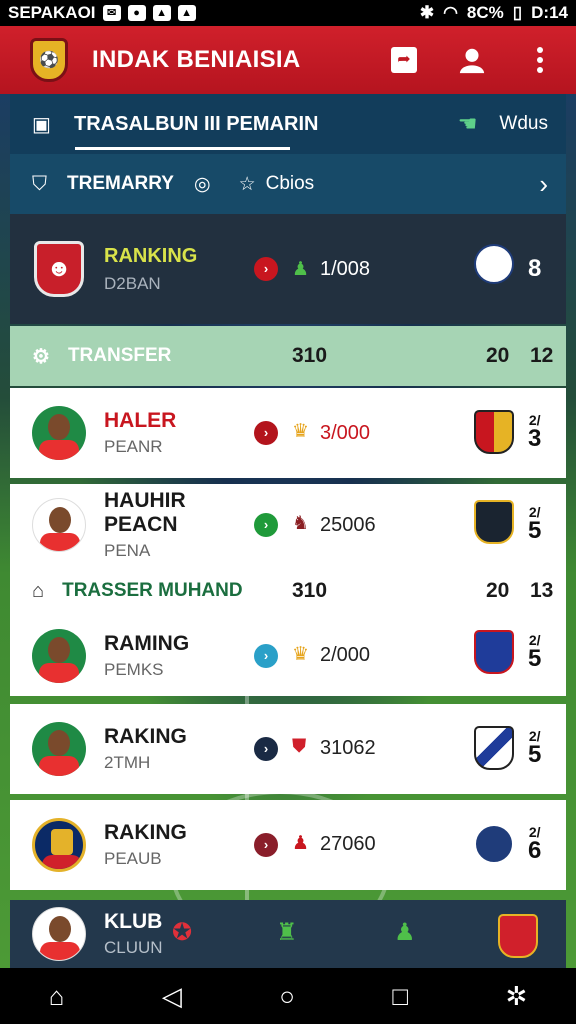 Image resolution: width=576 pixels, height=1024 pixels. What do you see at coordinates (400, 996) in the screenshot?
I see `recents-icon: □` at bounding box center [400, 996].